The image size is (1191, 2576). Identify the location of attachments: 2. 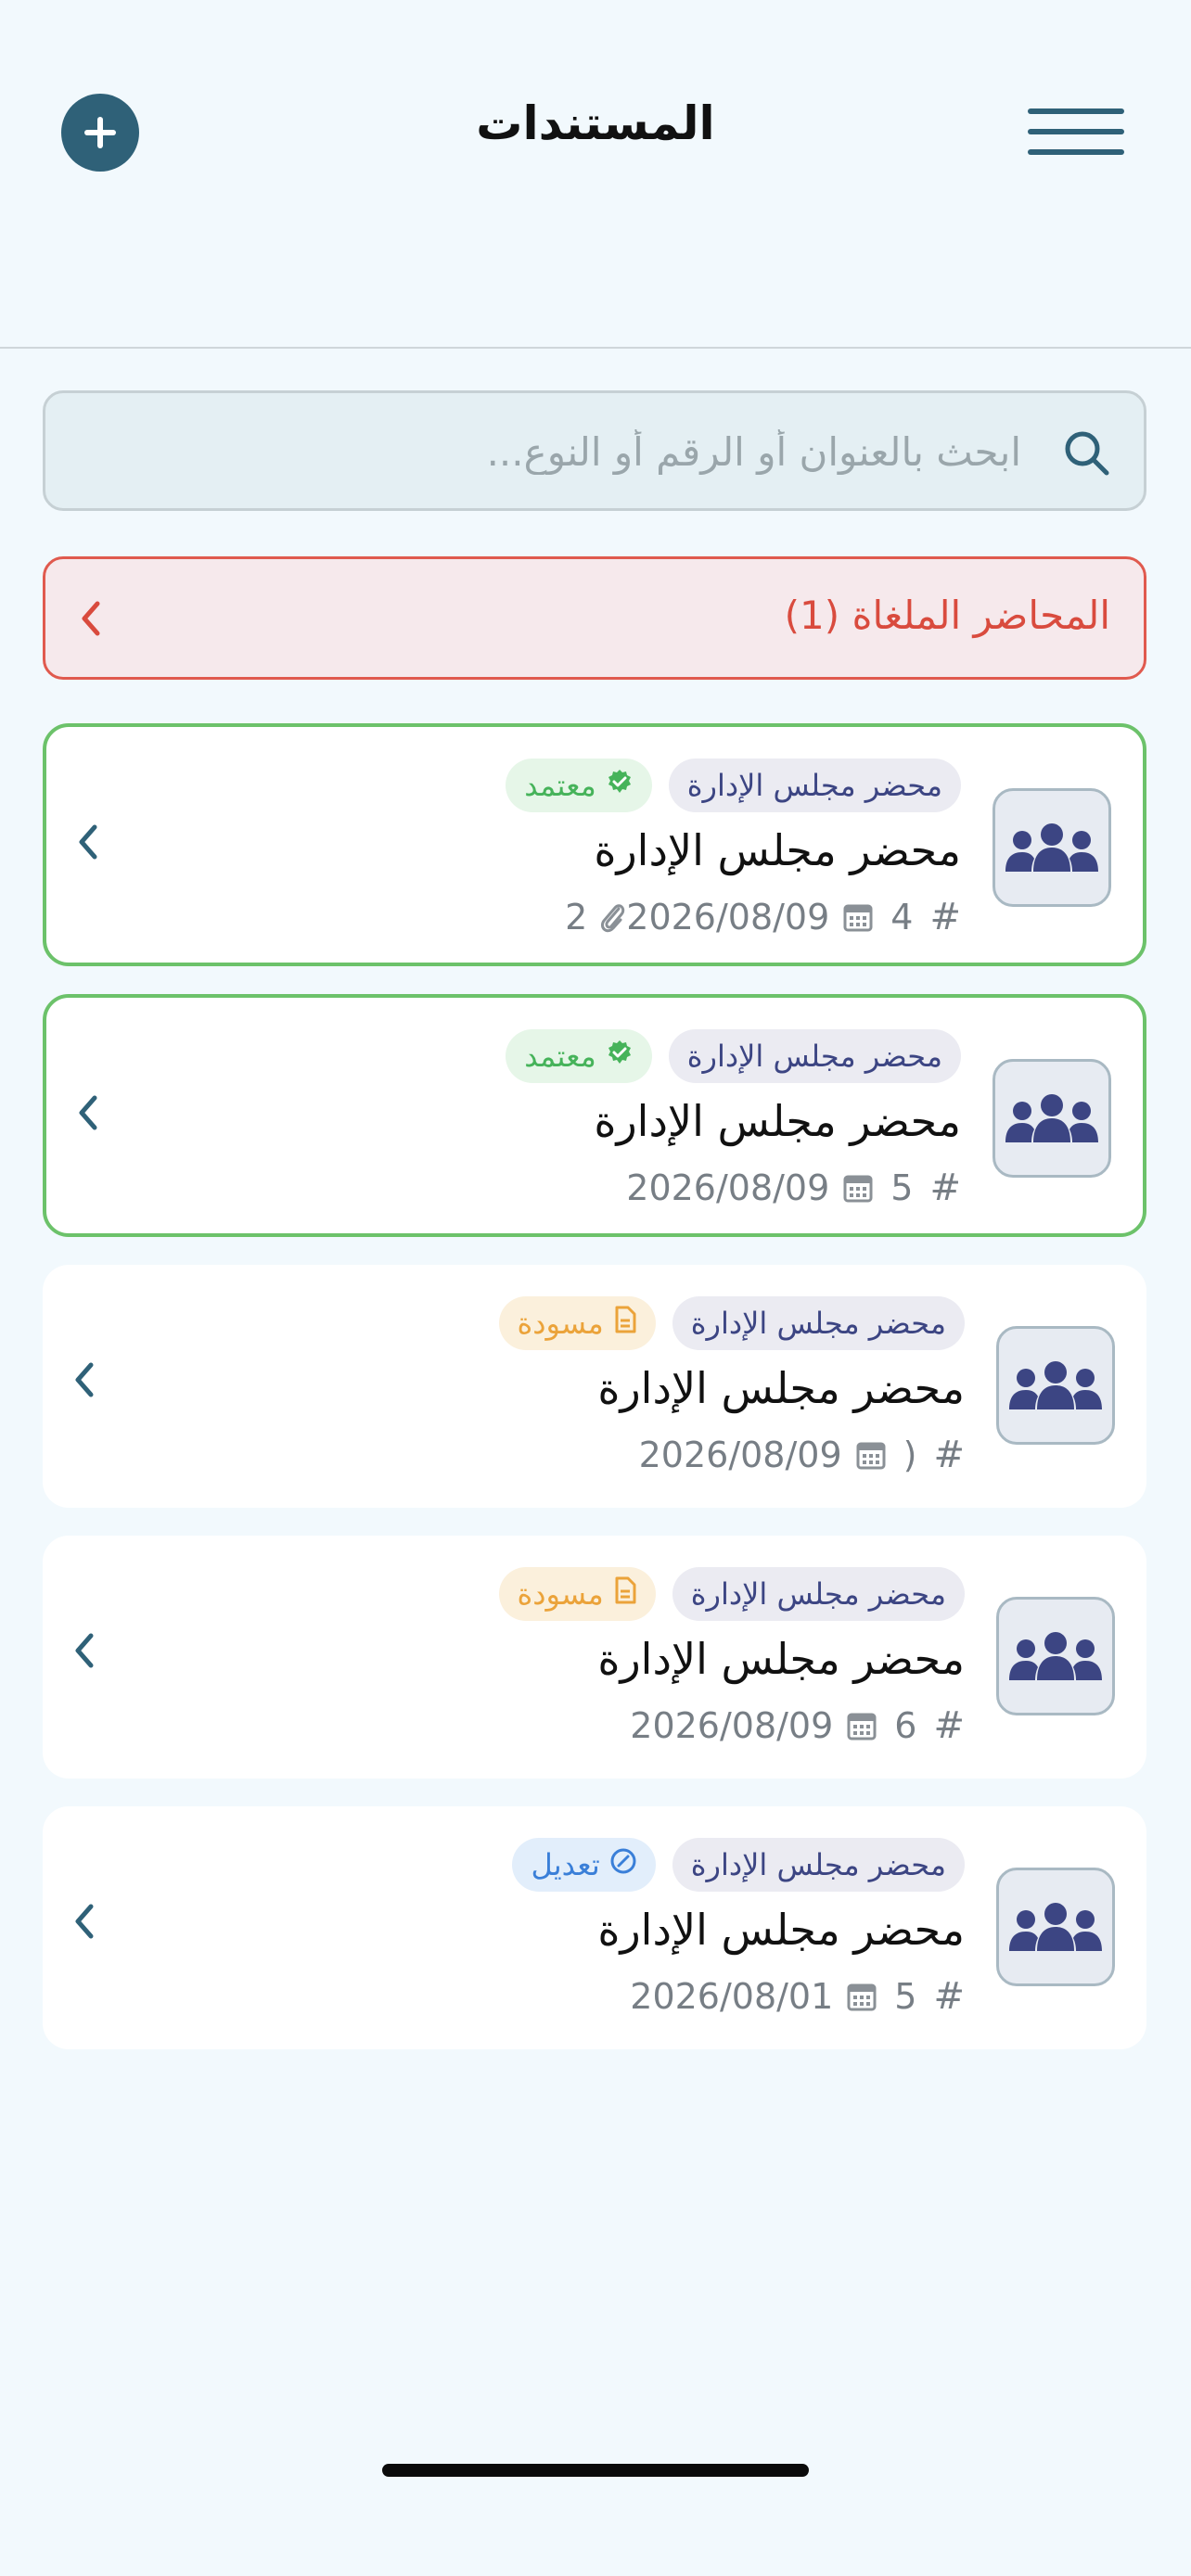
(595, 917).